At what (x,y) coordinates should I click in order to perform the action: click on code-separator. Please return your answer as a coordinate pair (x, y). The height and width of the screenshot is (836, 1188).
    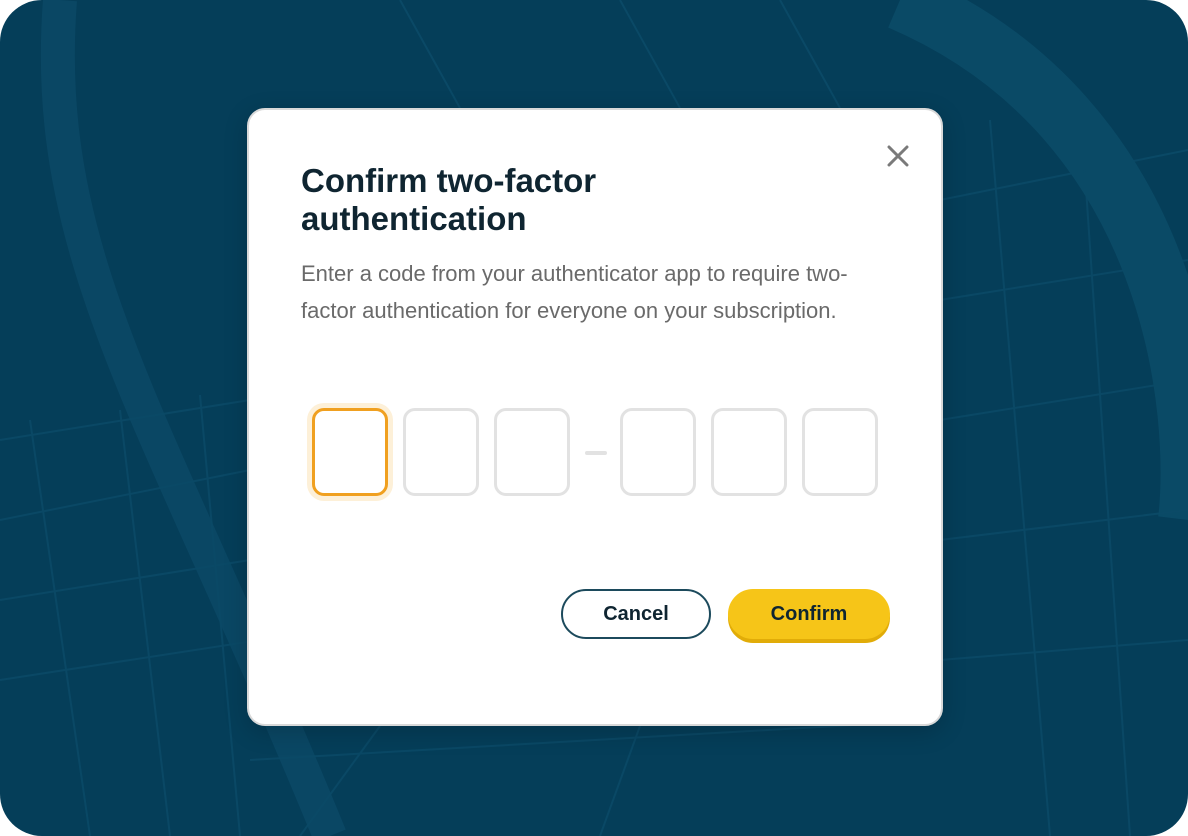
    Looking at the image, I should click on (596, 453).